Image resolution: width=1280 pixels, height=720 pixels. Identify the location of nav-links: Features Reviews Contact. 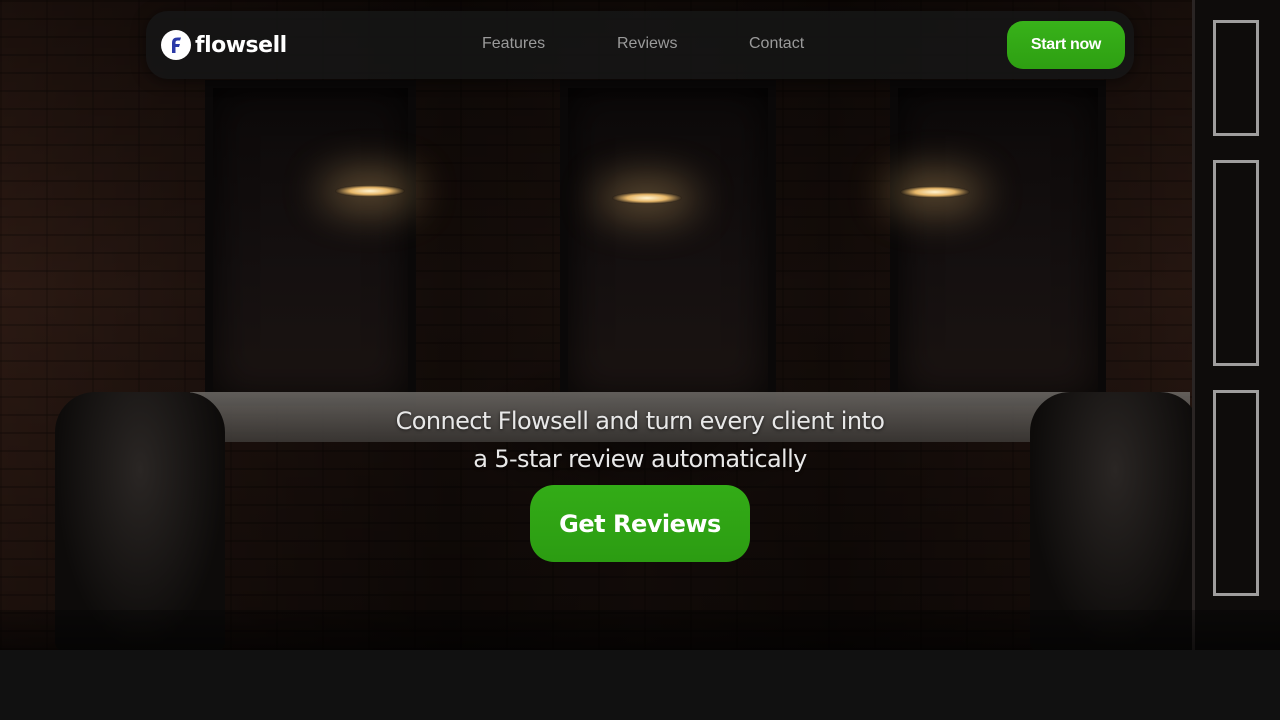
(640, 45).